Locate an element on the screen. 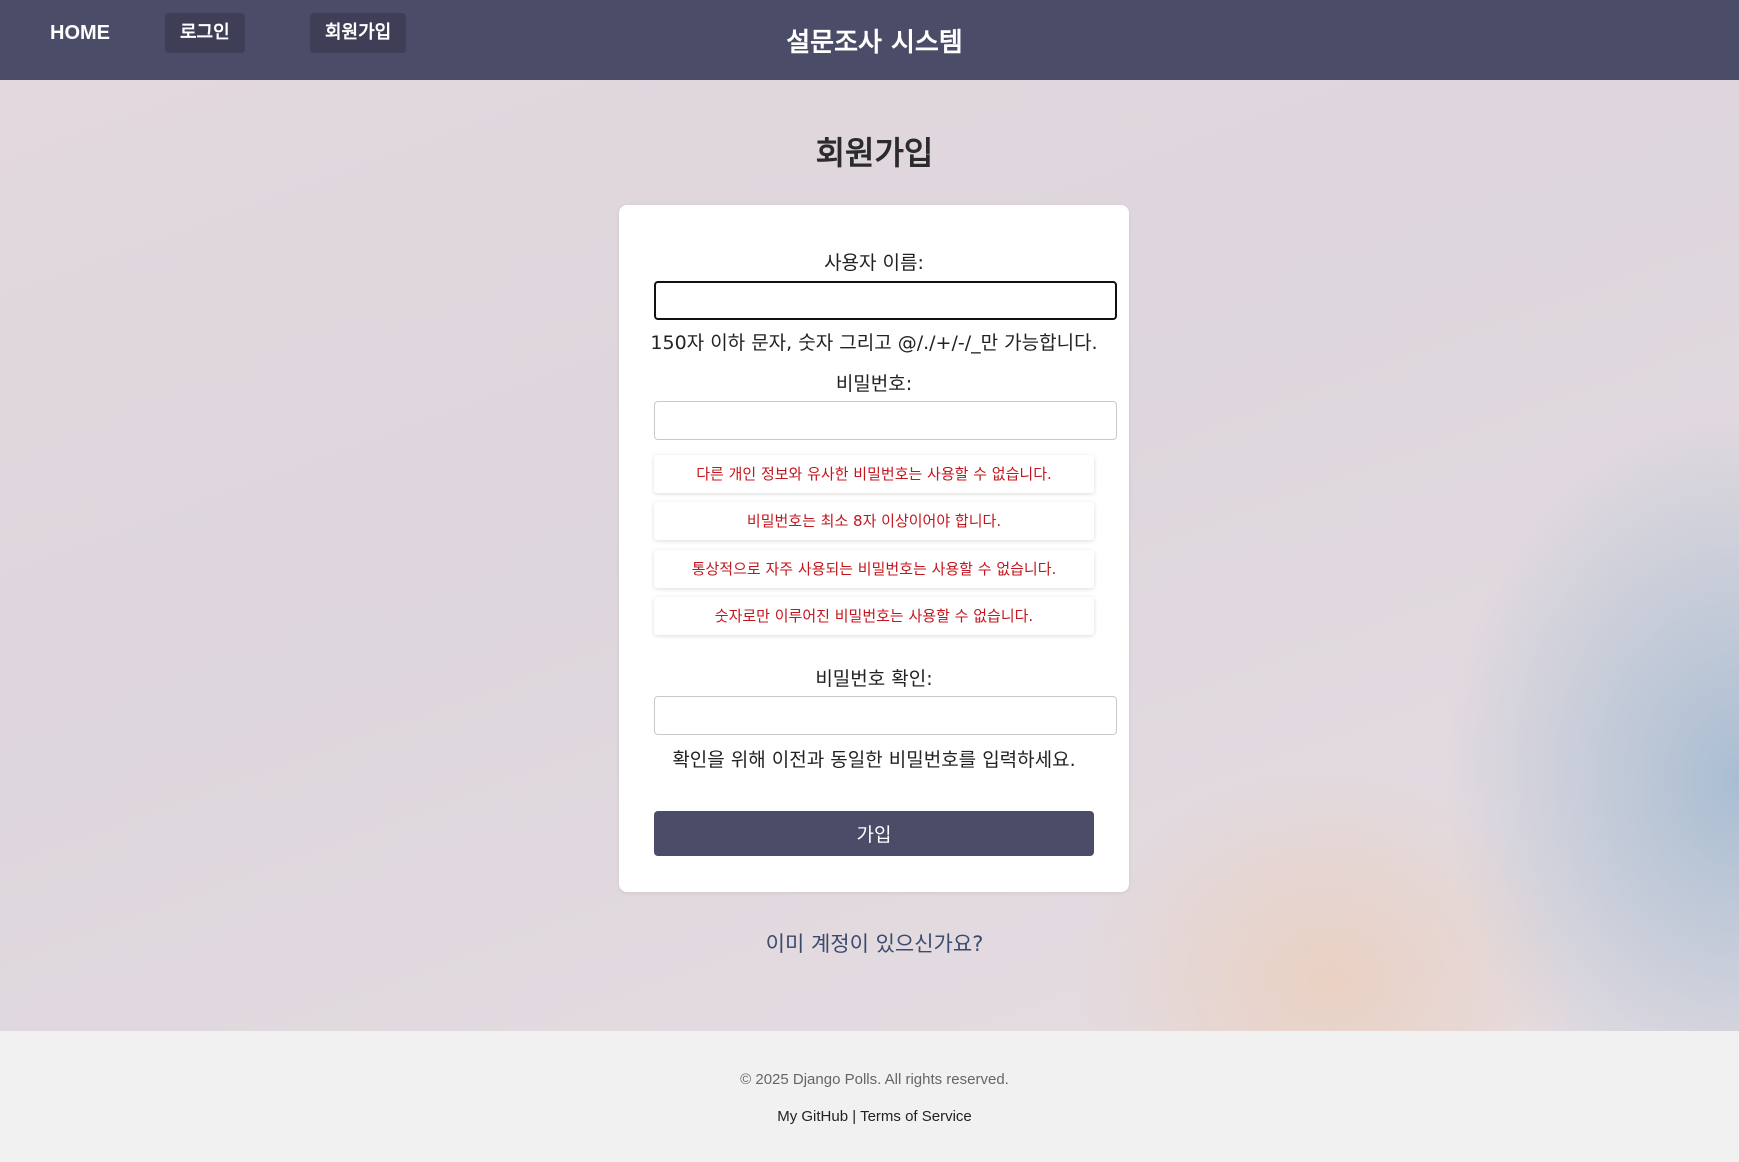 The image size is (1739, 1162). password-label: 비밀번호: is located at coordinates (874, 384).